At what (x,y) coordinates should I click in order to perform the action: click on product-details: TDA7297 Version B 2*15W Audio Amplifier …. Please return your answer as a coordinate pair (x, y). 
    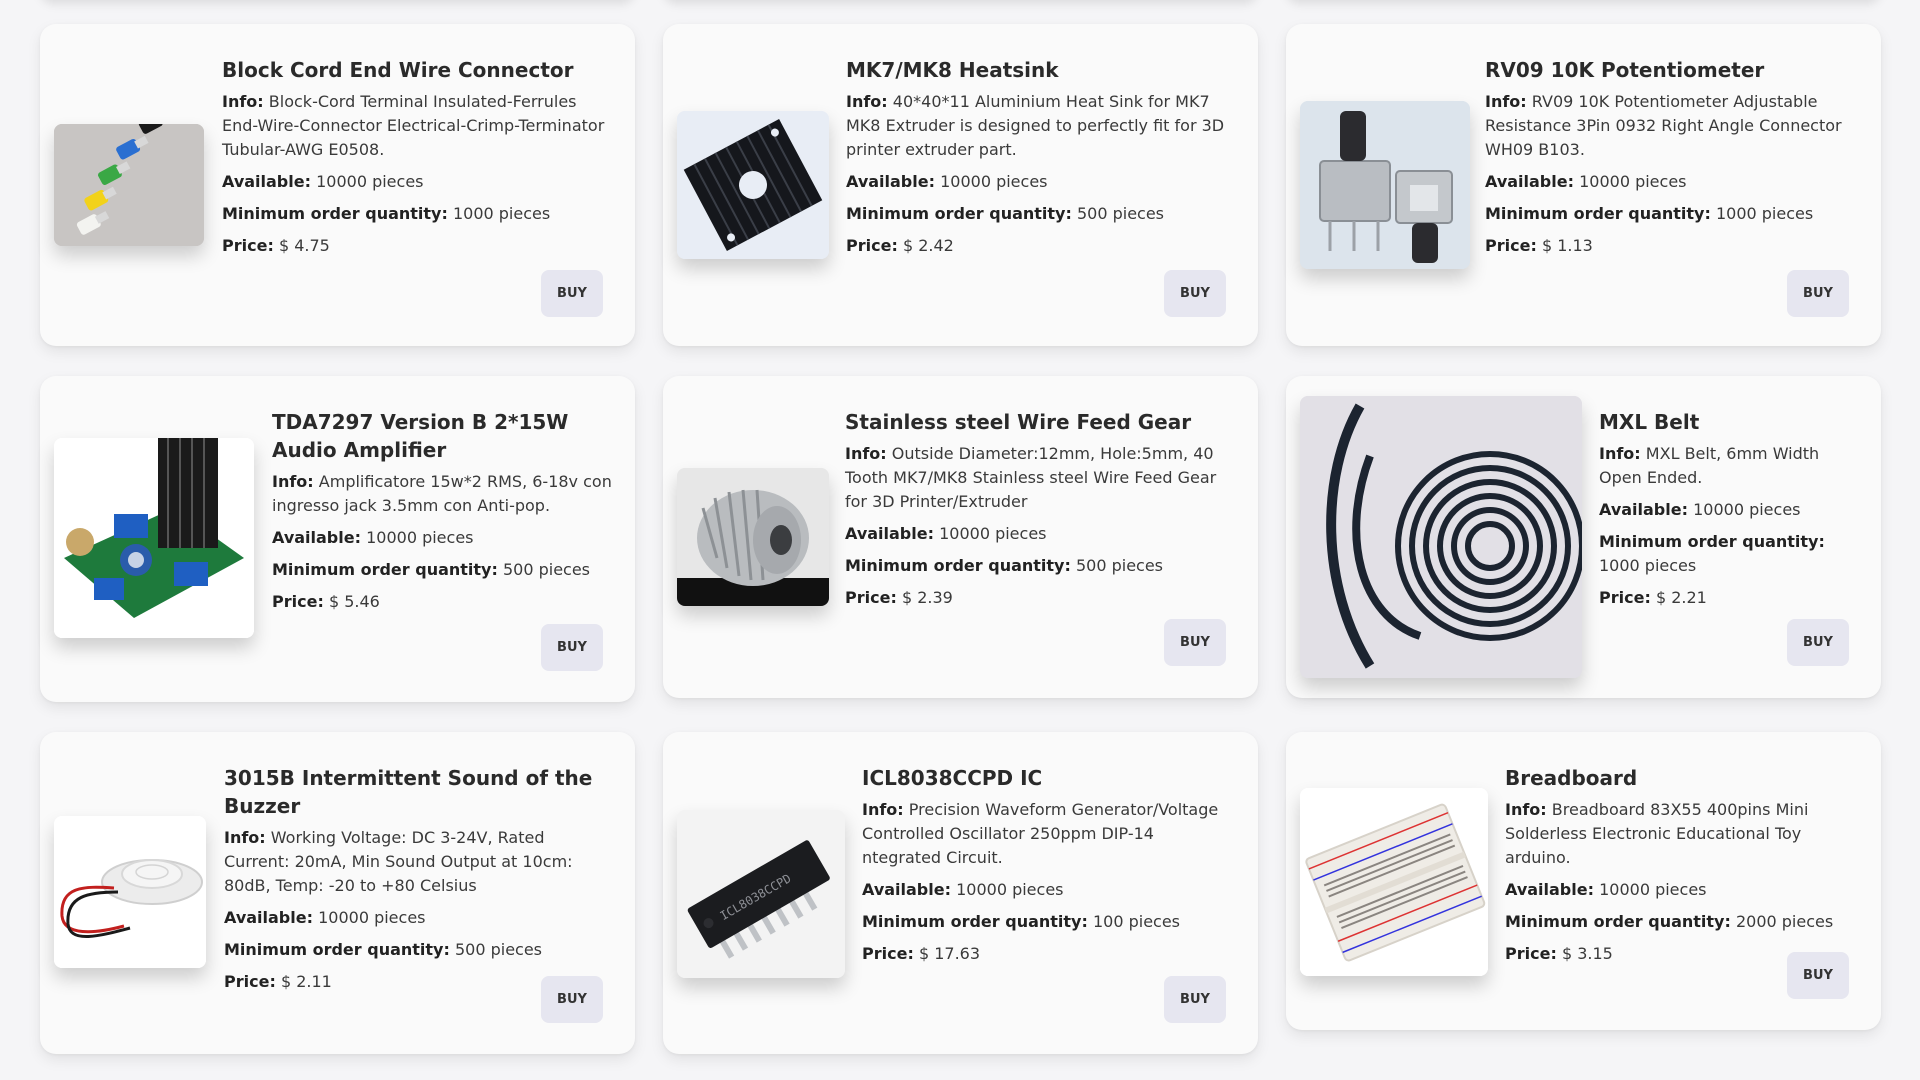
    Looking at the image, I should click on (442, 515).